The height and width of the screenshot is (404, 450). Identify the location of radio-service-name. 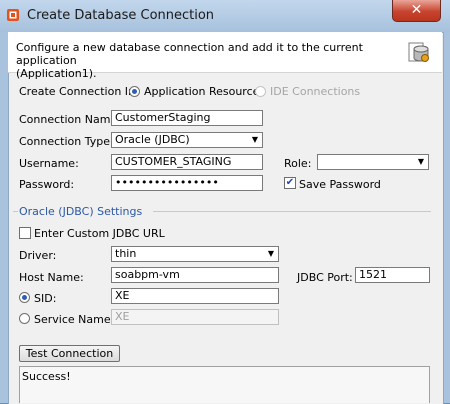
(24, 318).